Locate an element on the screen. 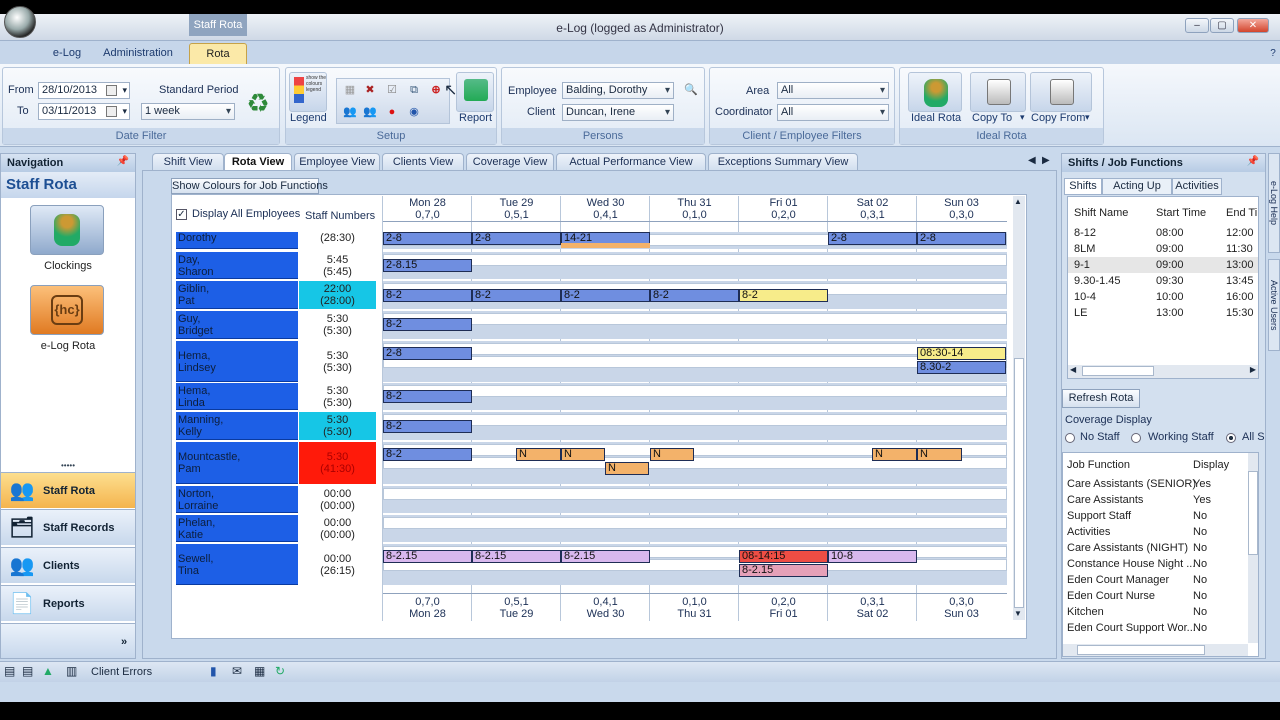 The height and width of the screenshot is (720, 1280). employee-name-cell: Day, Sharon is located at coordinates (237, 265).